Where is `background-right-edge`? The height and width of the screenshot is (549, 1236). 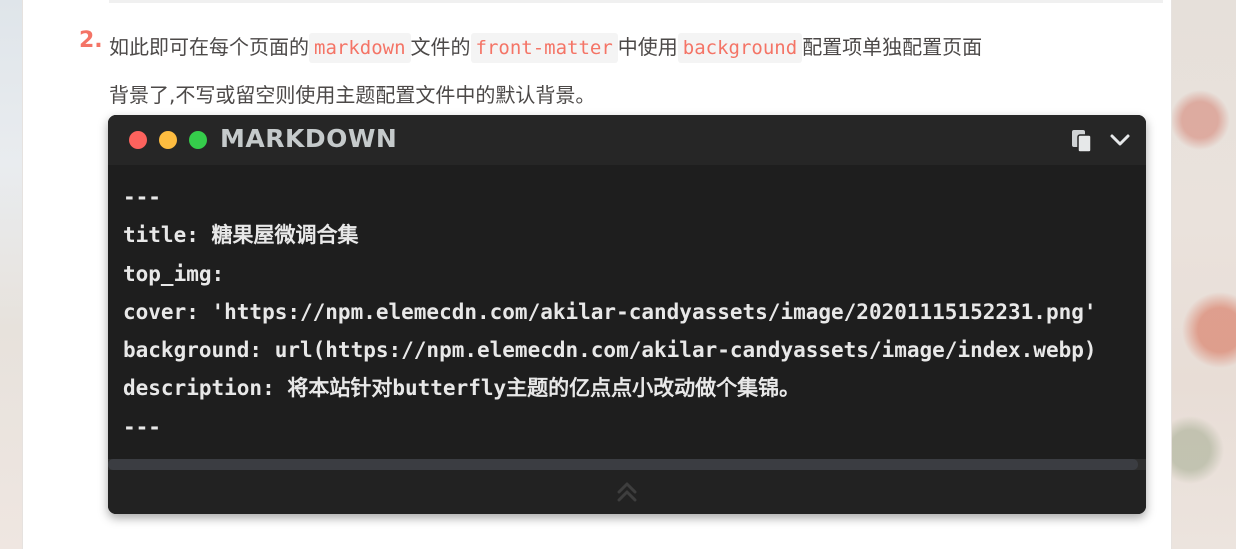
background-right-edge is located at coordinates (1203, 274).